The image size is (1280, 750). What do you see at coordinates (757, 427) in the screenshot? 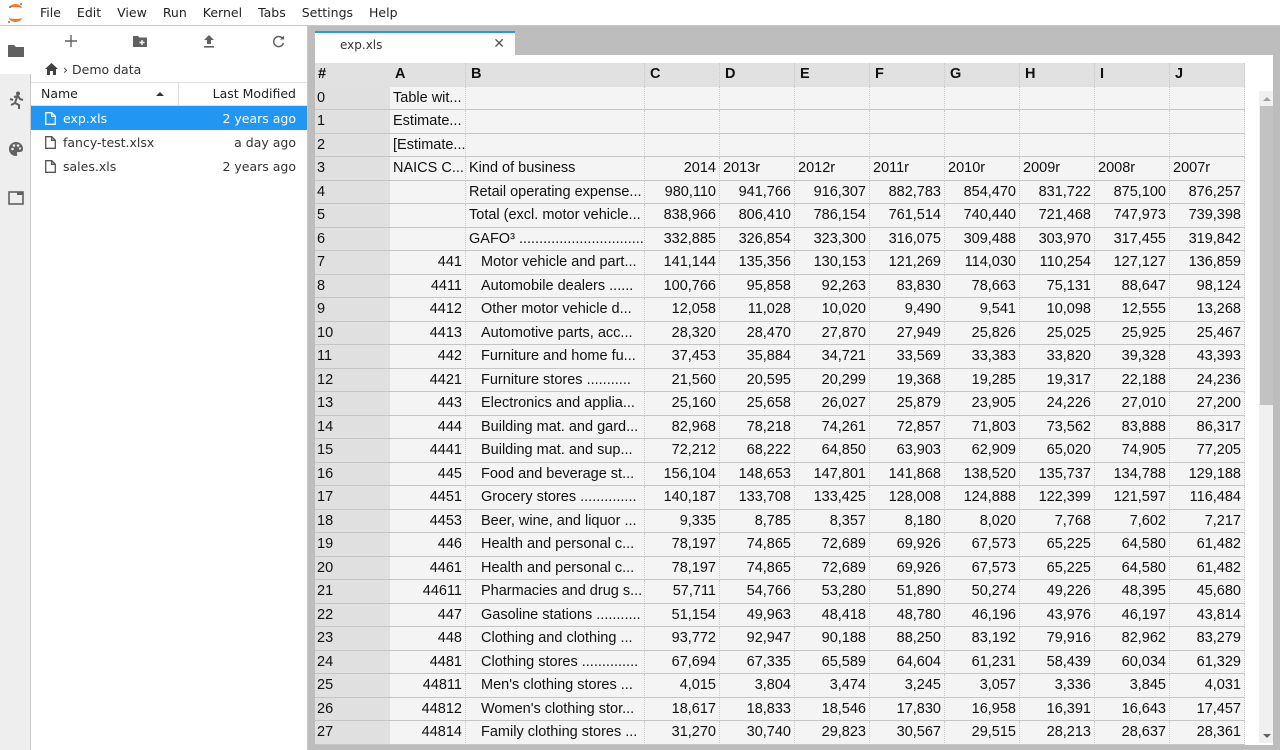
I see `grid-cell: 78,218` at bounding box center [757, 427].